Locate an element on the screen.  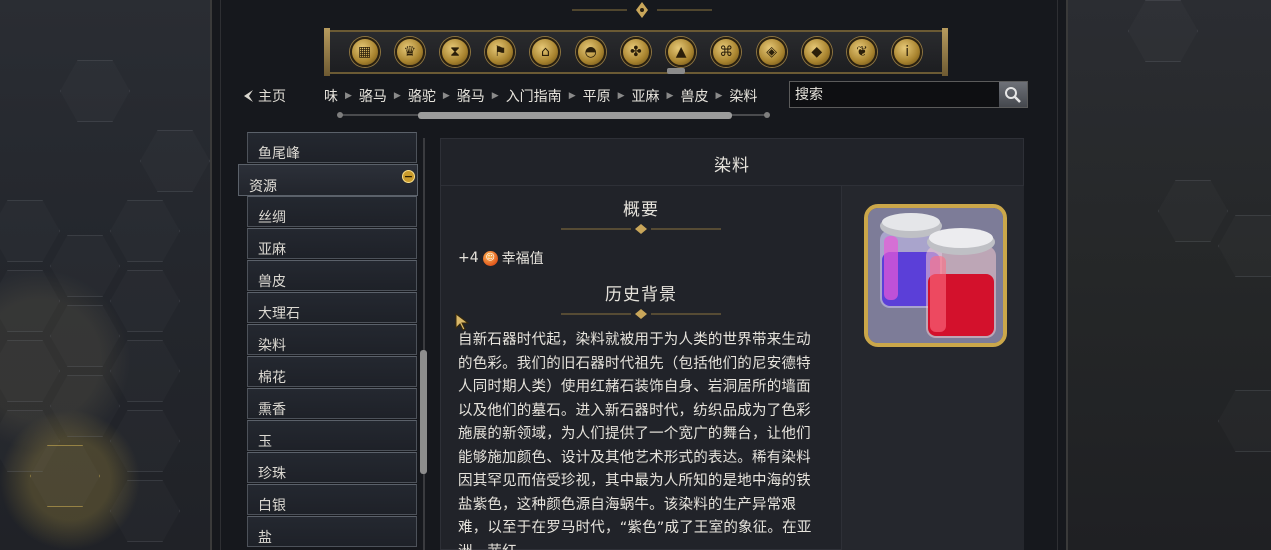
dye-resource-image is located at coordinates (935, 275).